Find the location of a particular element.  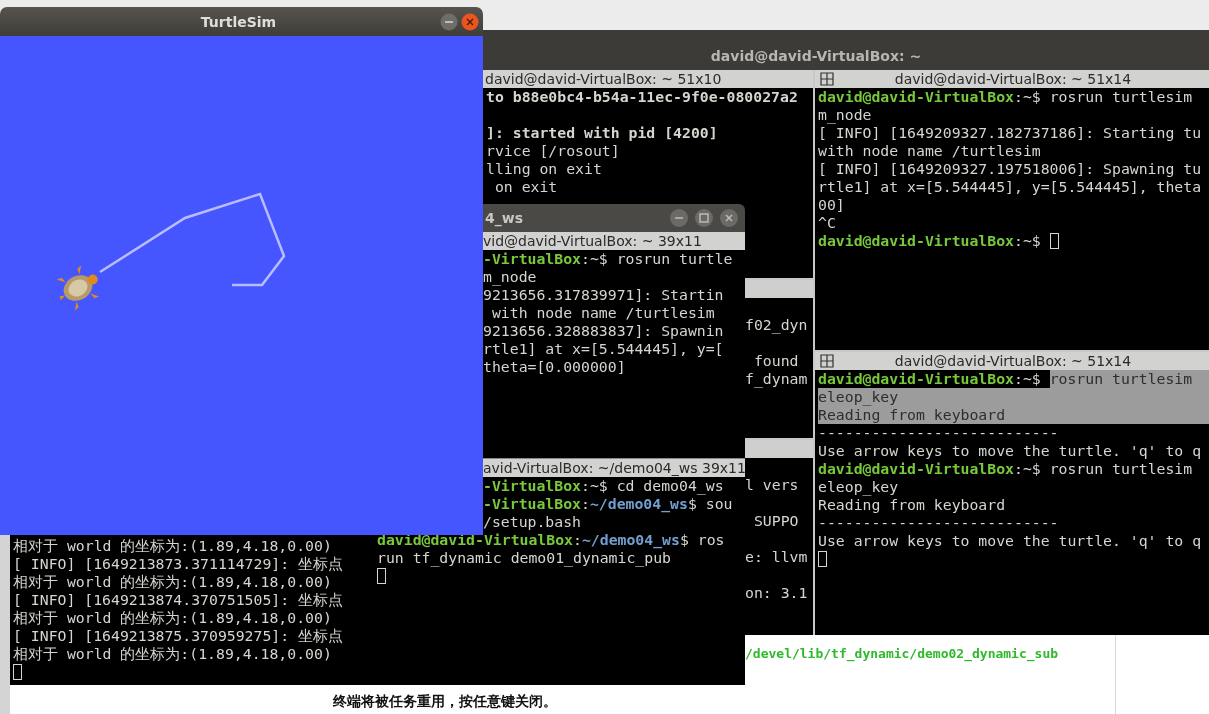

terminal-line: 9213656.317839971]: Startin is located at coordinates (603, 295).